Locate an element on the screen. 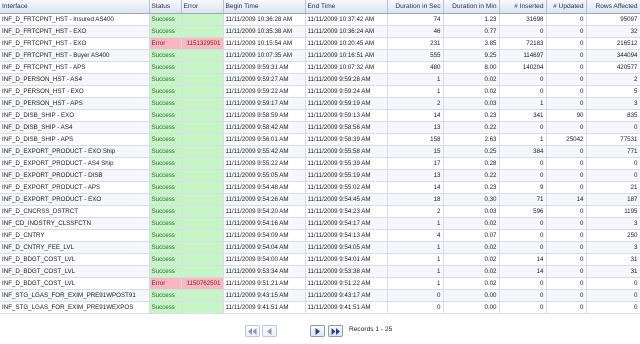  cell-rows: 187 is located at coordinates (613, 199).